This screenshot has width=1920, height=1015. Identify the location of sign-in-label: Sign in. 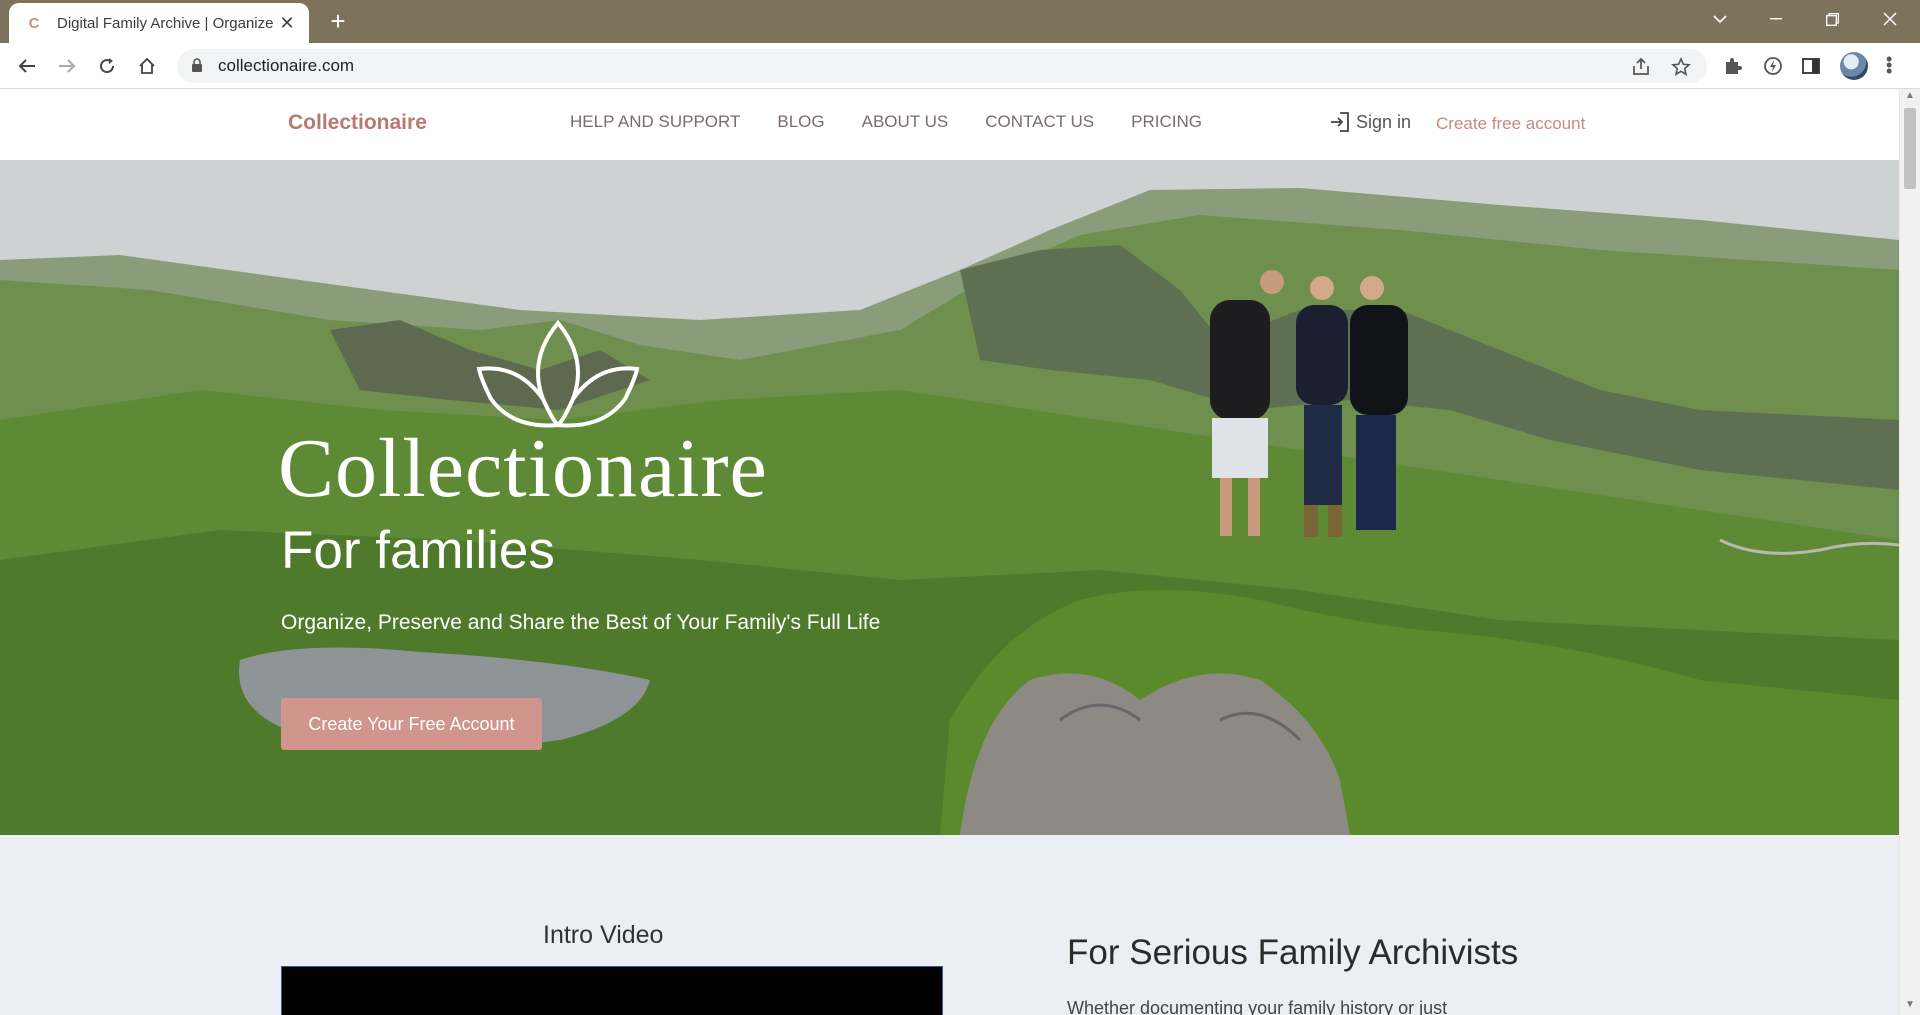
(1384, 121).